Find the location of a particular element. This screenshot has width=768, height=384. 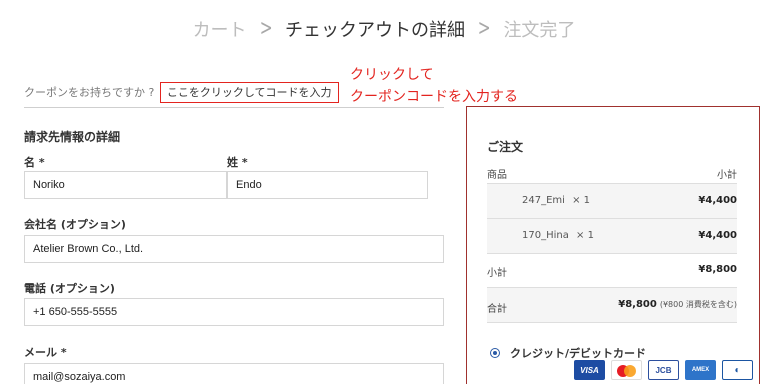

item-name: 170_Hina is located at coordinates (545, 235).